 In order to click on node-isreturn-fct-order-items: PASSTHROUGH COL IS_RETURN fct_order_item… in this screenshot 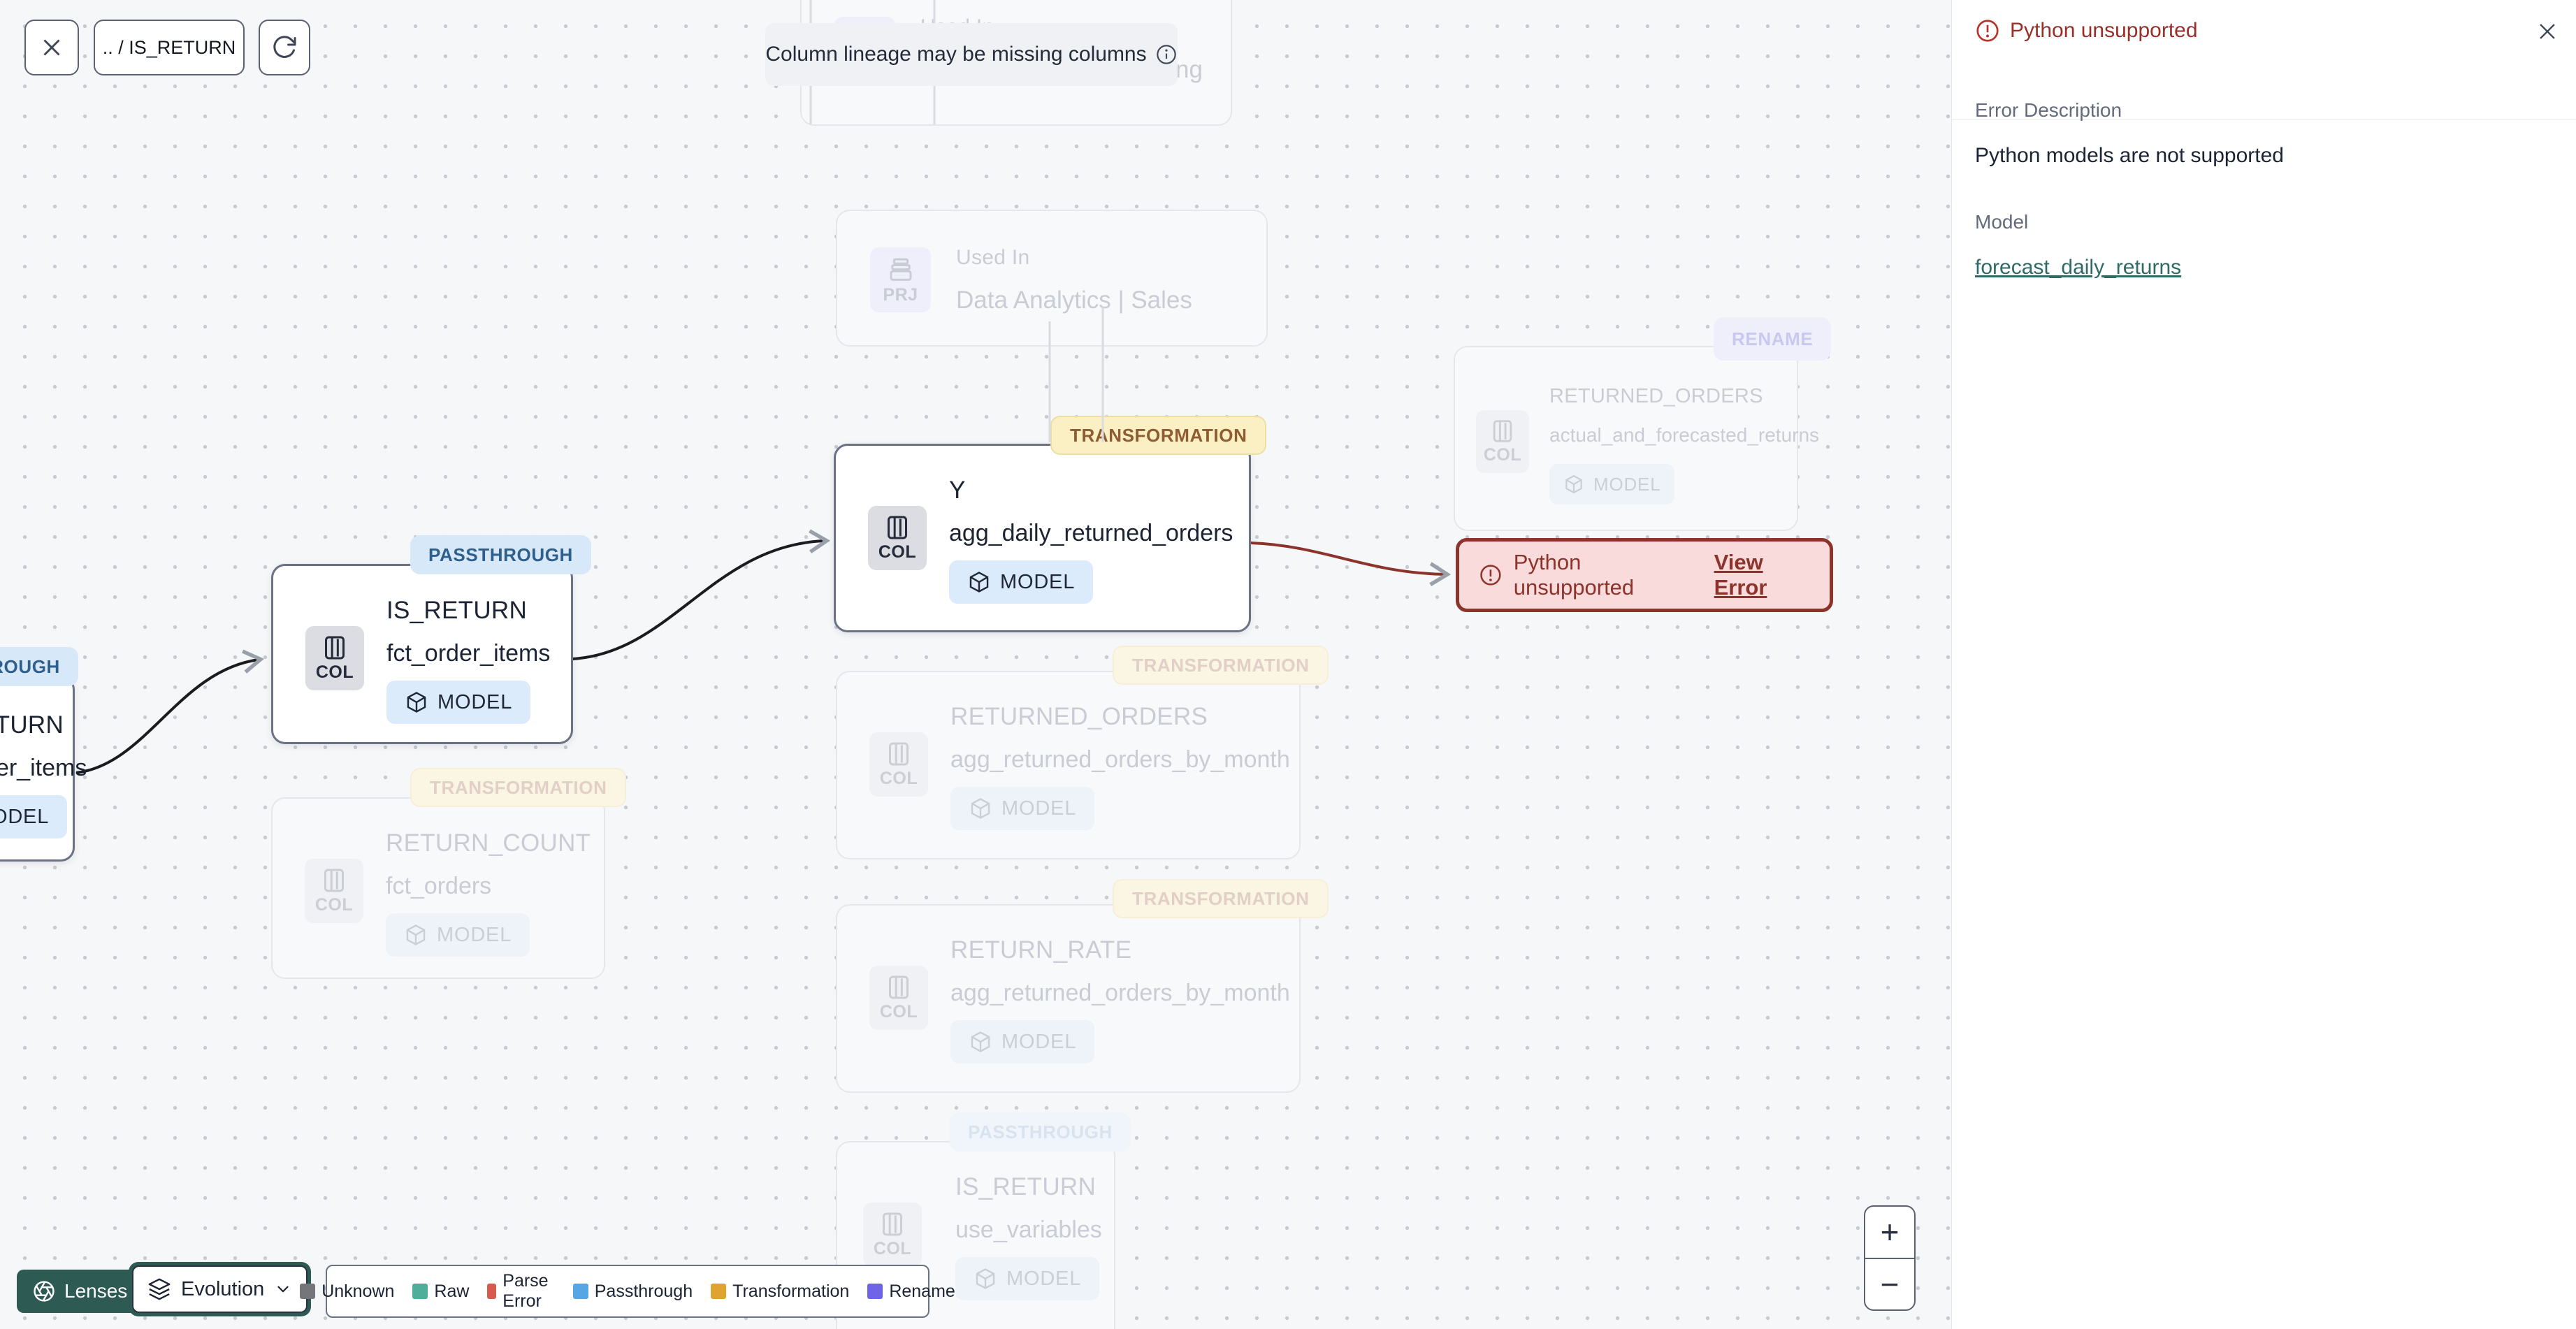, I will do `click(431, 639)`.